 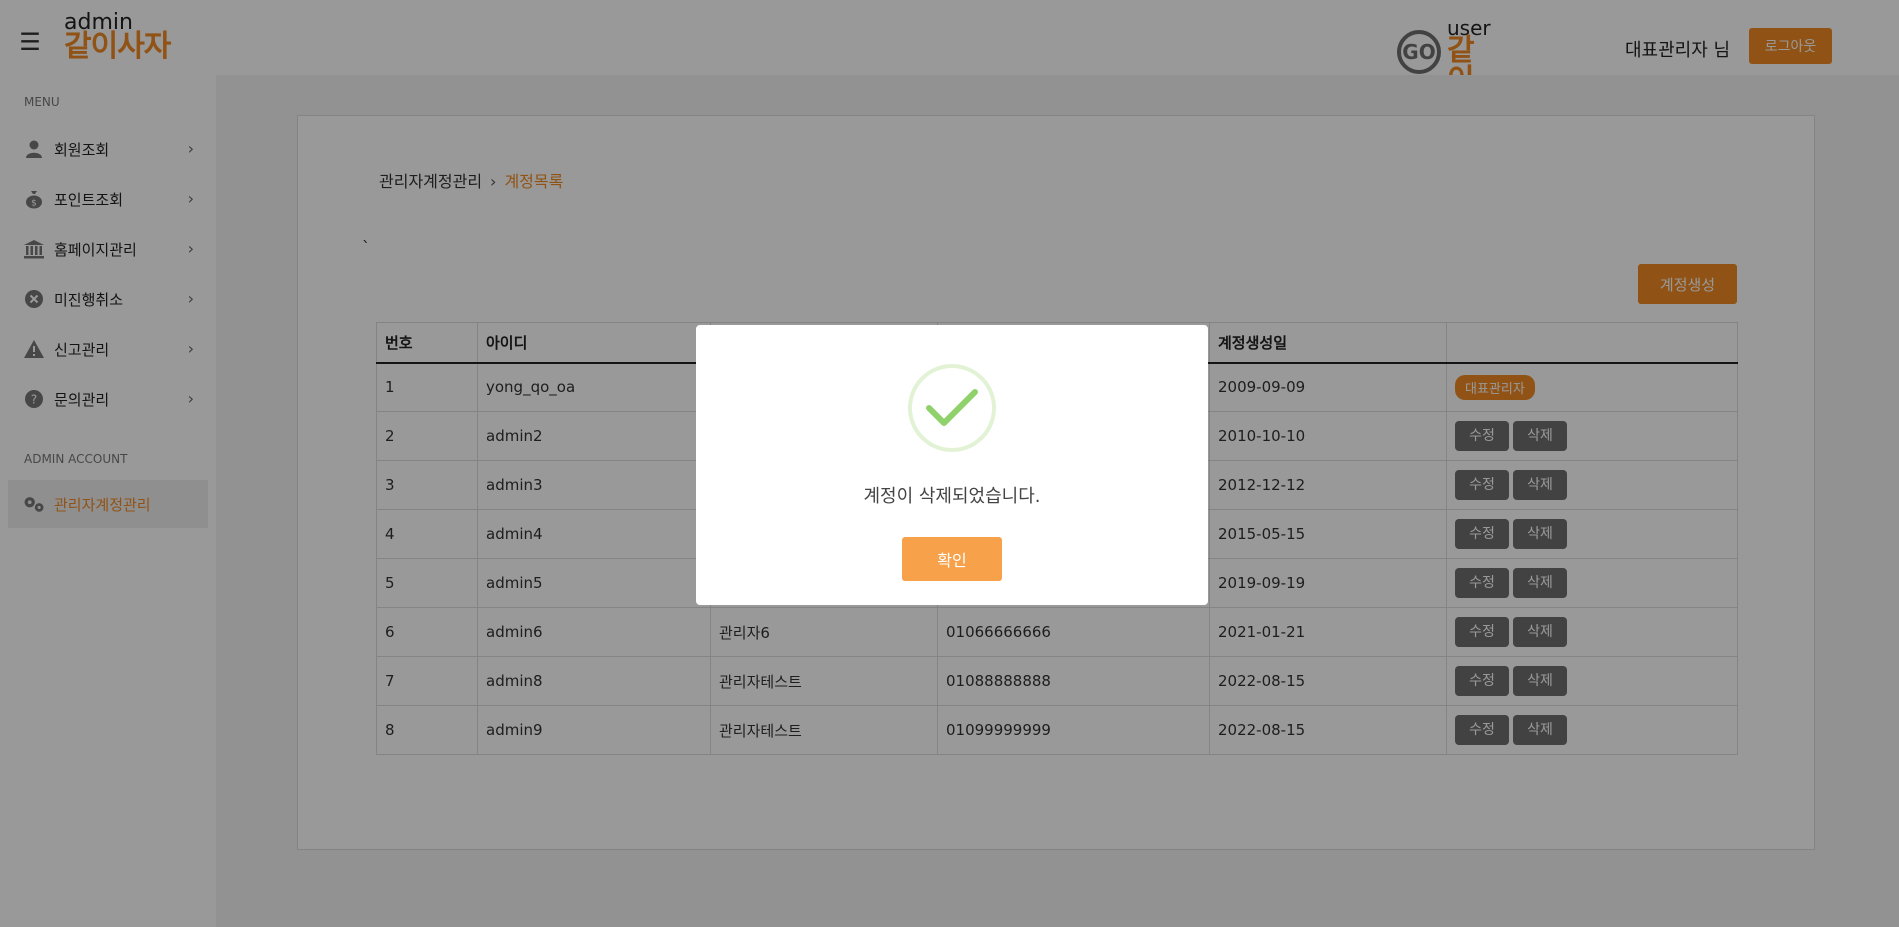 I want to click on success-check-icon, so click(x=952, y=408).